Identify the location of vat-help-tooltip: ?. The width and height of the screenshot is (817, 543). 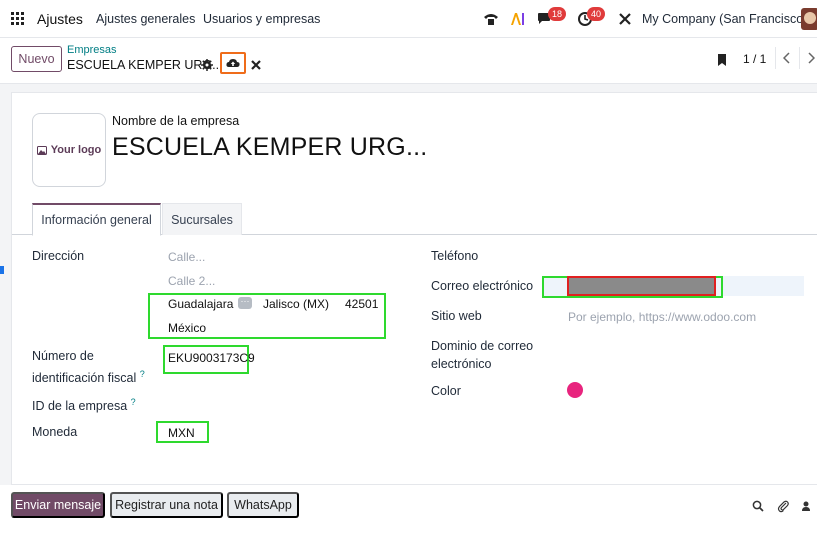
(142, 374).